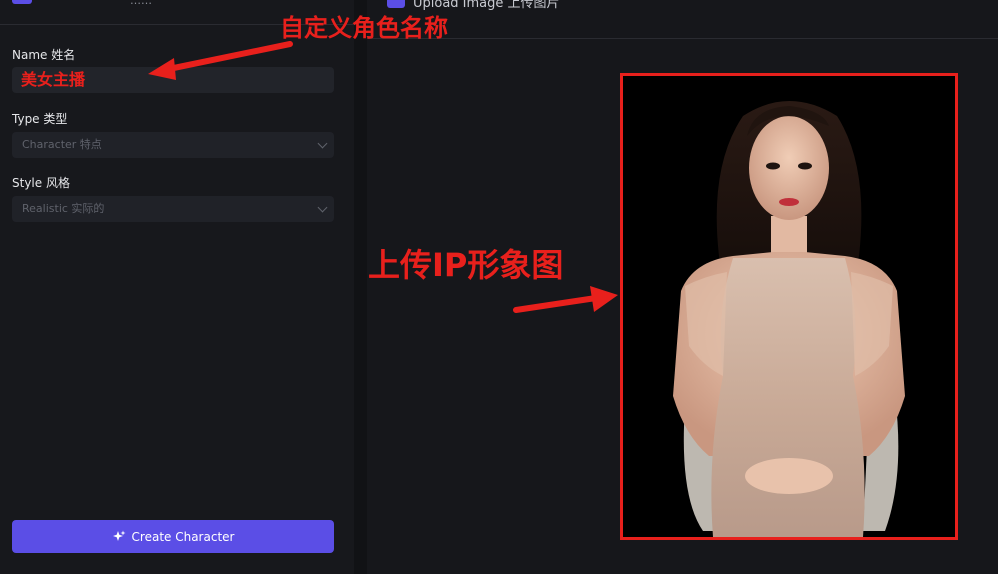 The height and width of the screenshot is (574, 998). I want to click on type-select: Character 特点, so click(173, 145).